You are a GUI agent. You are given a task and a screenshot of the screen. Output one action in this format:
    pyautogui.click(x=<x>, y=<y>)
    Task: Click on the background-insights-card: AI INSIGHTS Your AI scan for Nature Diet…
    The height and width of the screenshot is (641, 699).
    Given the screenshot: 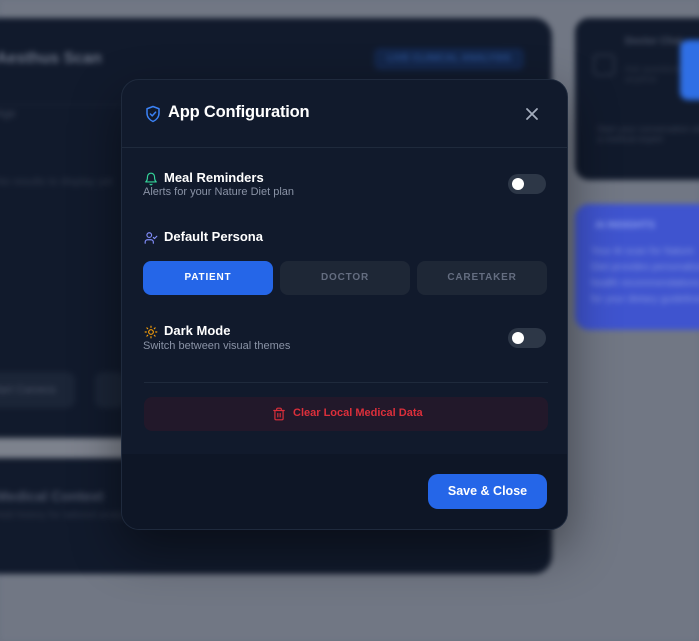 What is the action you would take?
    pyautogui.click(x=637, y=267)
    